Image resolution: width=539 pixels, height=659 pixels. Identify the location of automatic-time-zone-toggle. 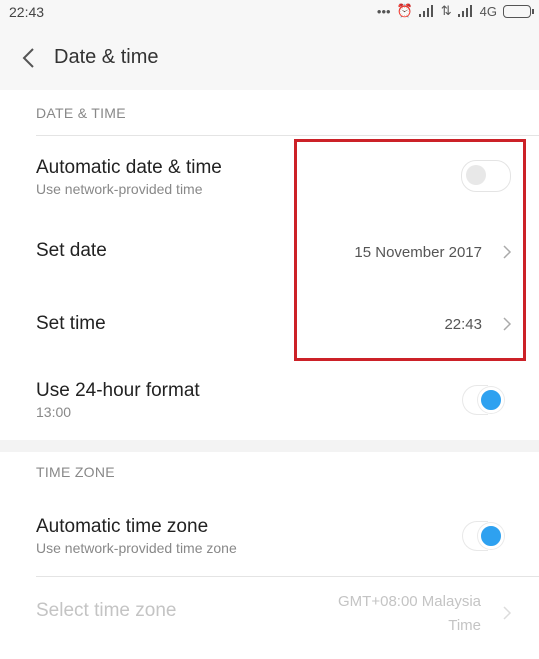
(486, 536).